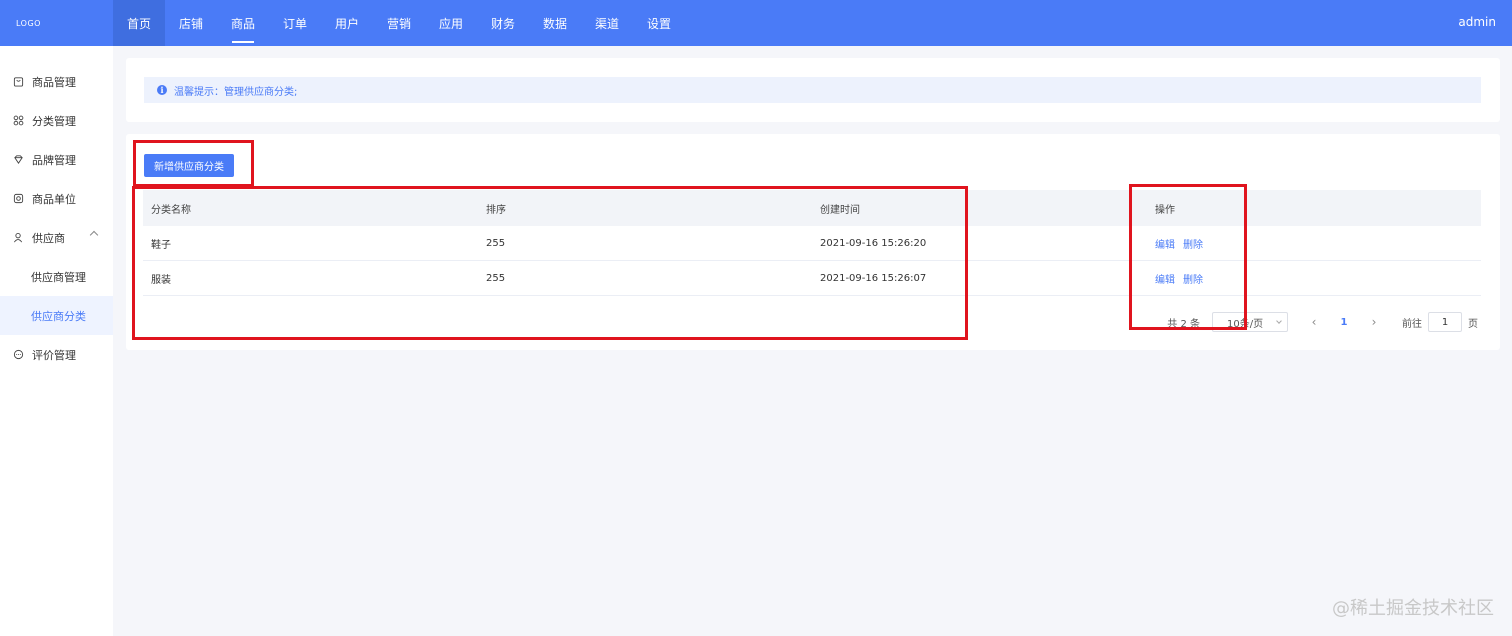 The width and height of the screenshot is (1512, 636). Describe the element at coordinates (189, 165) in the screenshot. I see `add-supplier-category-button: 新增供应商分类` at that location.